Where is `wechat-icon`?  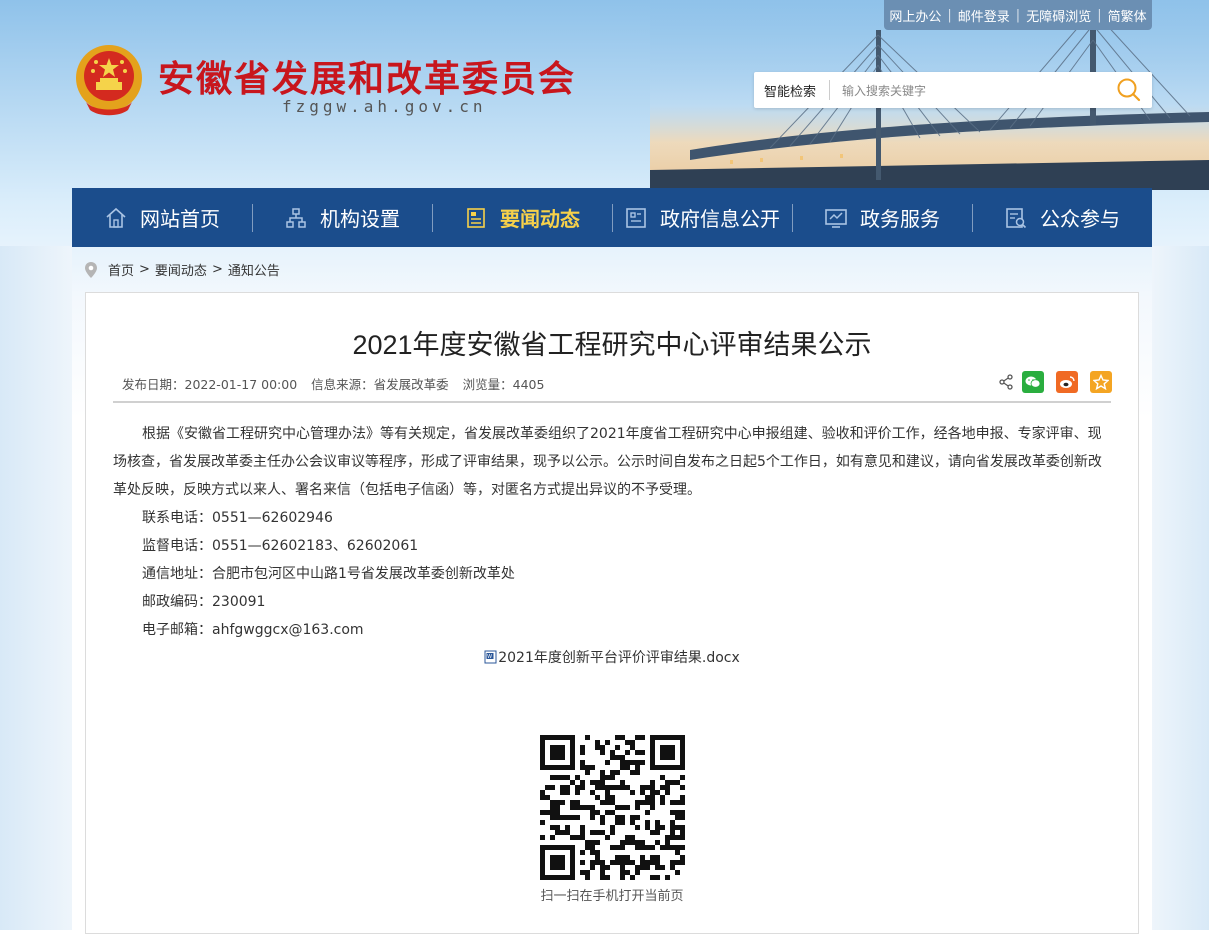
wechat-icon is located at coordinates (1033, 382).